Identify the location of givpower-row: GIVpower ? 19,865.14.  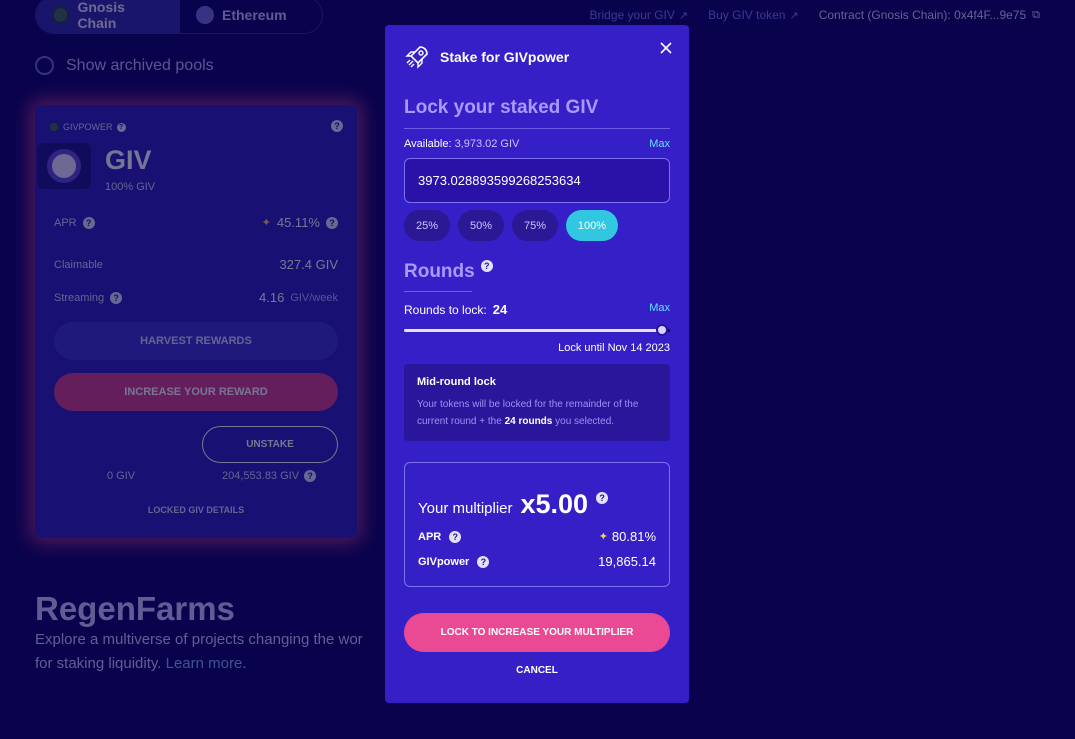
(537, 561).